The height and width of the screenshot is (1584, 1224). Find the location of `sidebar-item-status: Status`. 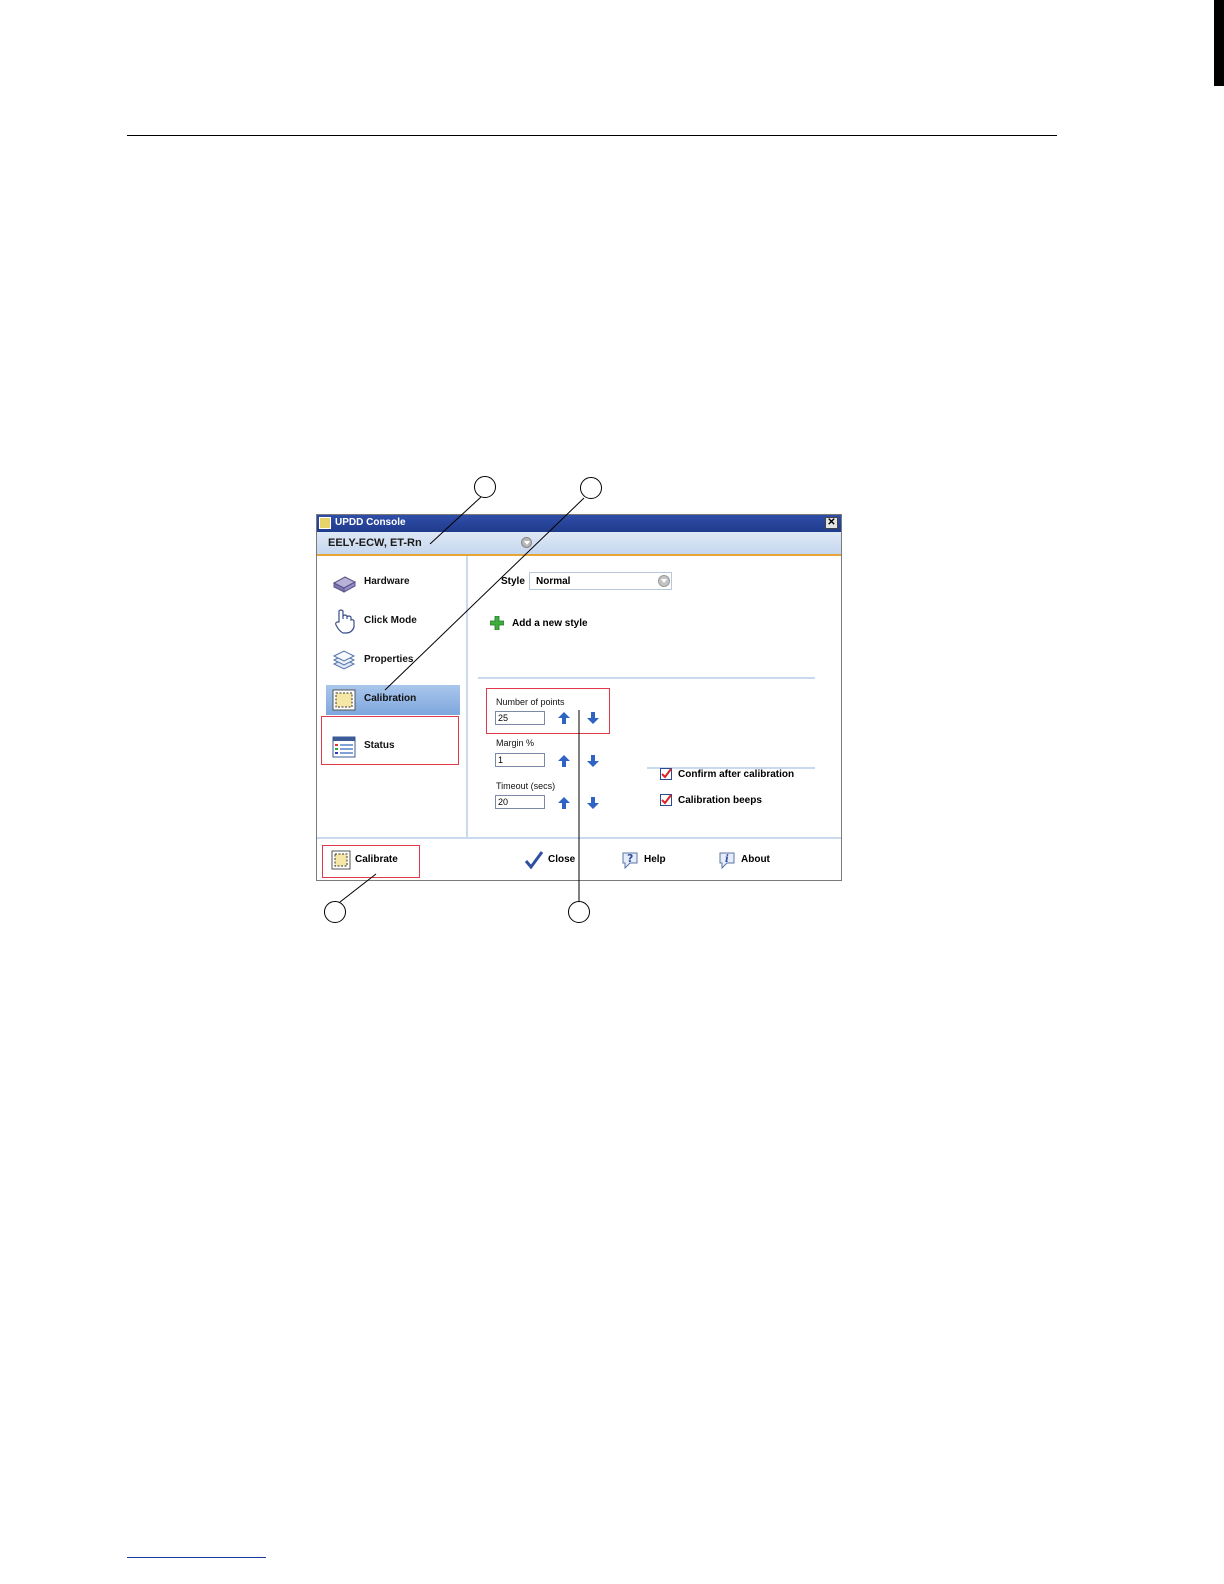

sidebar-item-status: Status is located at coordinates (393, 747).